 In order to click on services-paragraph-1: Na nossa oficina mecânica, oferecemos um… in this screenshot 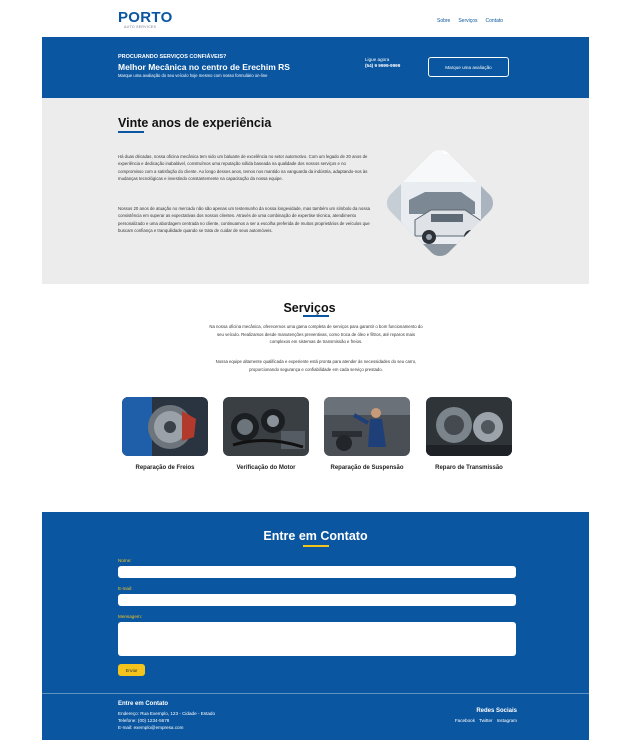, I will do `click(316, 334)`.